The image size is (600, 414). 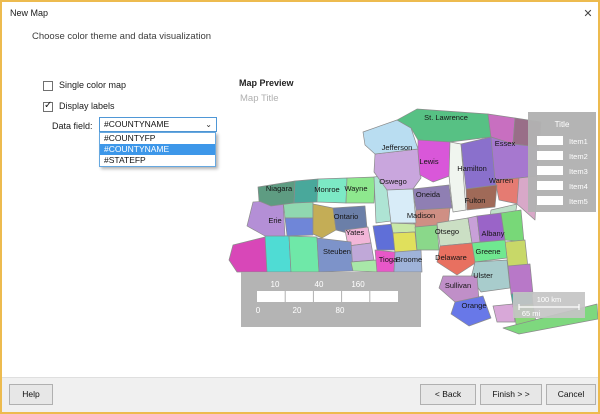 I want to click on svg-text: 100 km, so click(x=549, y=299).